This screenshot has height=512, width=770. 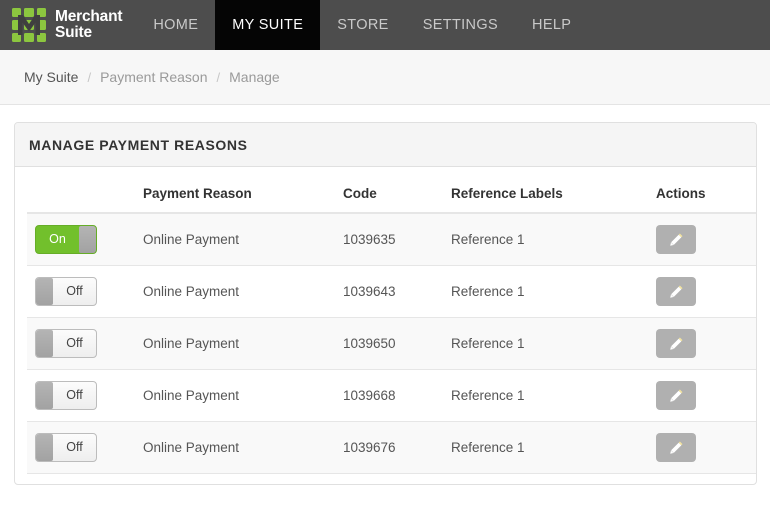 What do you see at coordinates (254, 77) in the screenshot?
I see `breadcrumb-item-manage: Manage` at bounding box center [254, 77].